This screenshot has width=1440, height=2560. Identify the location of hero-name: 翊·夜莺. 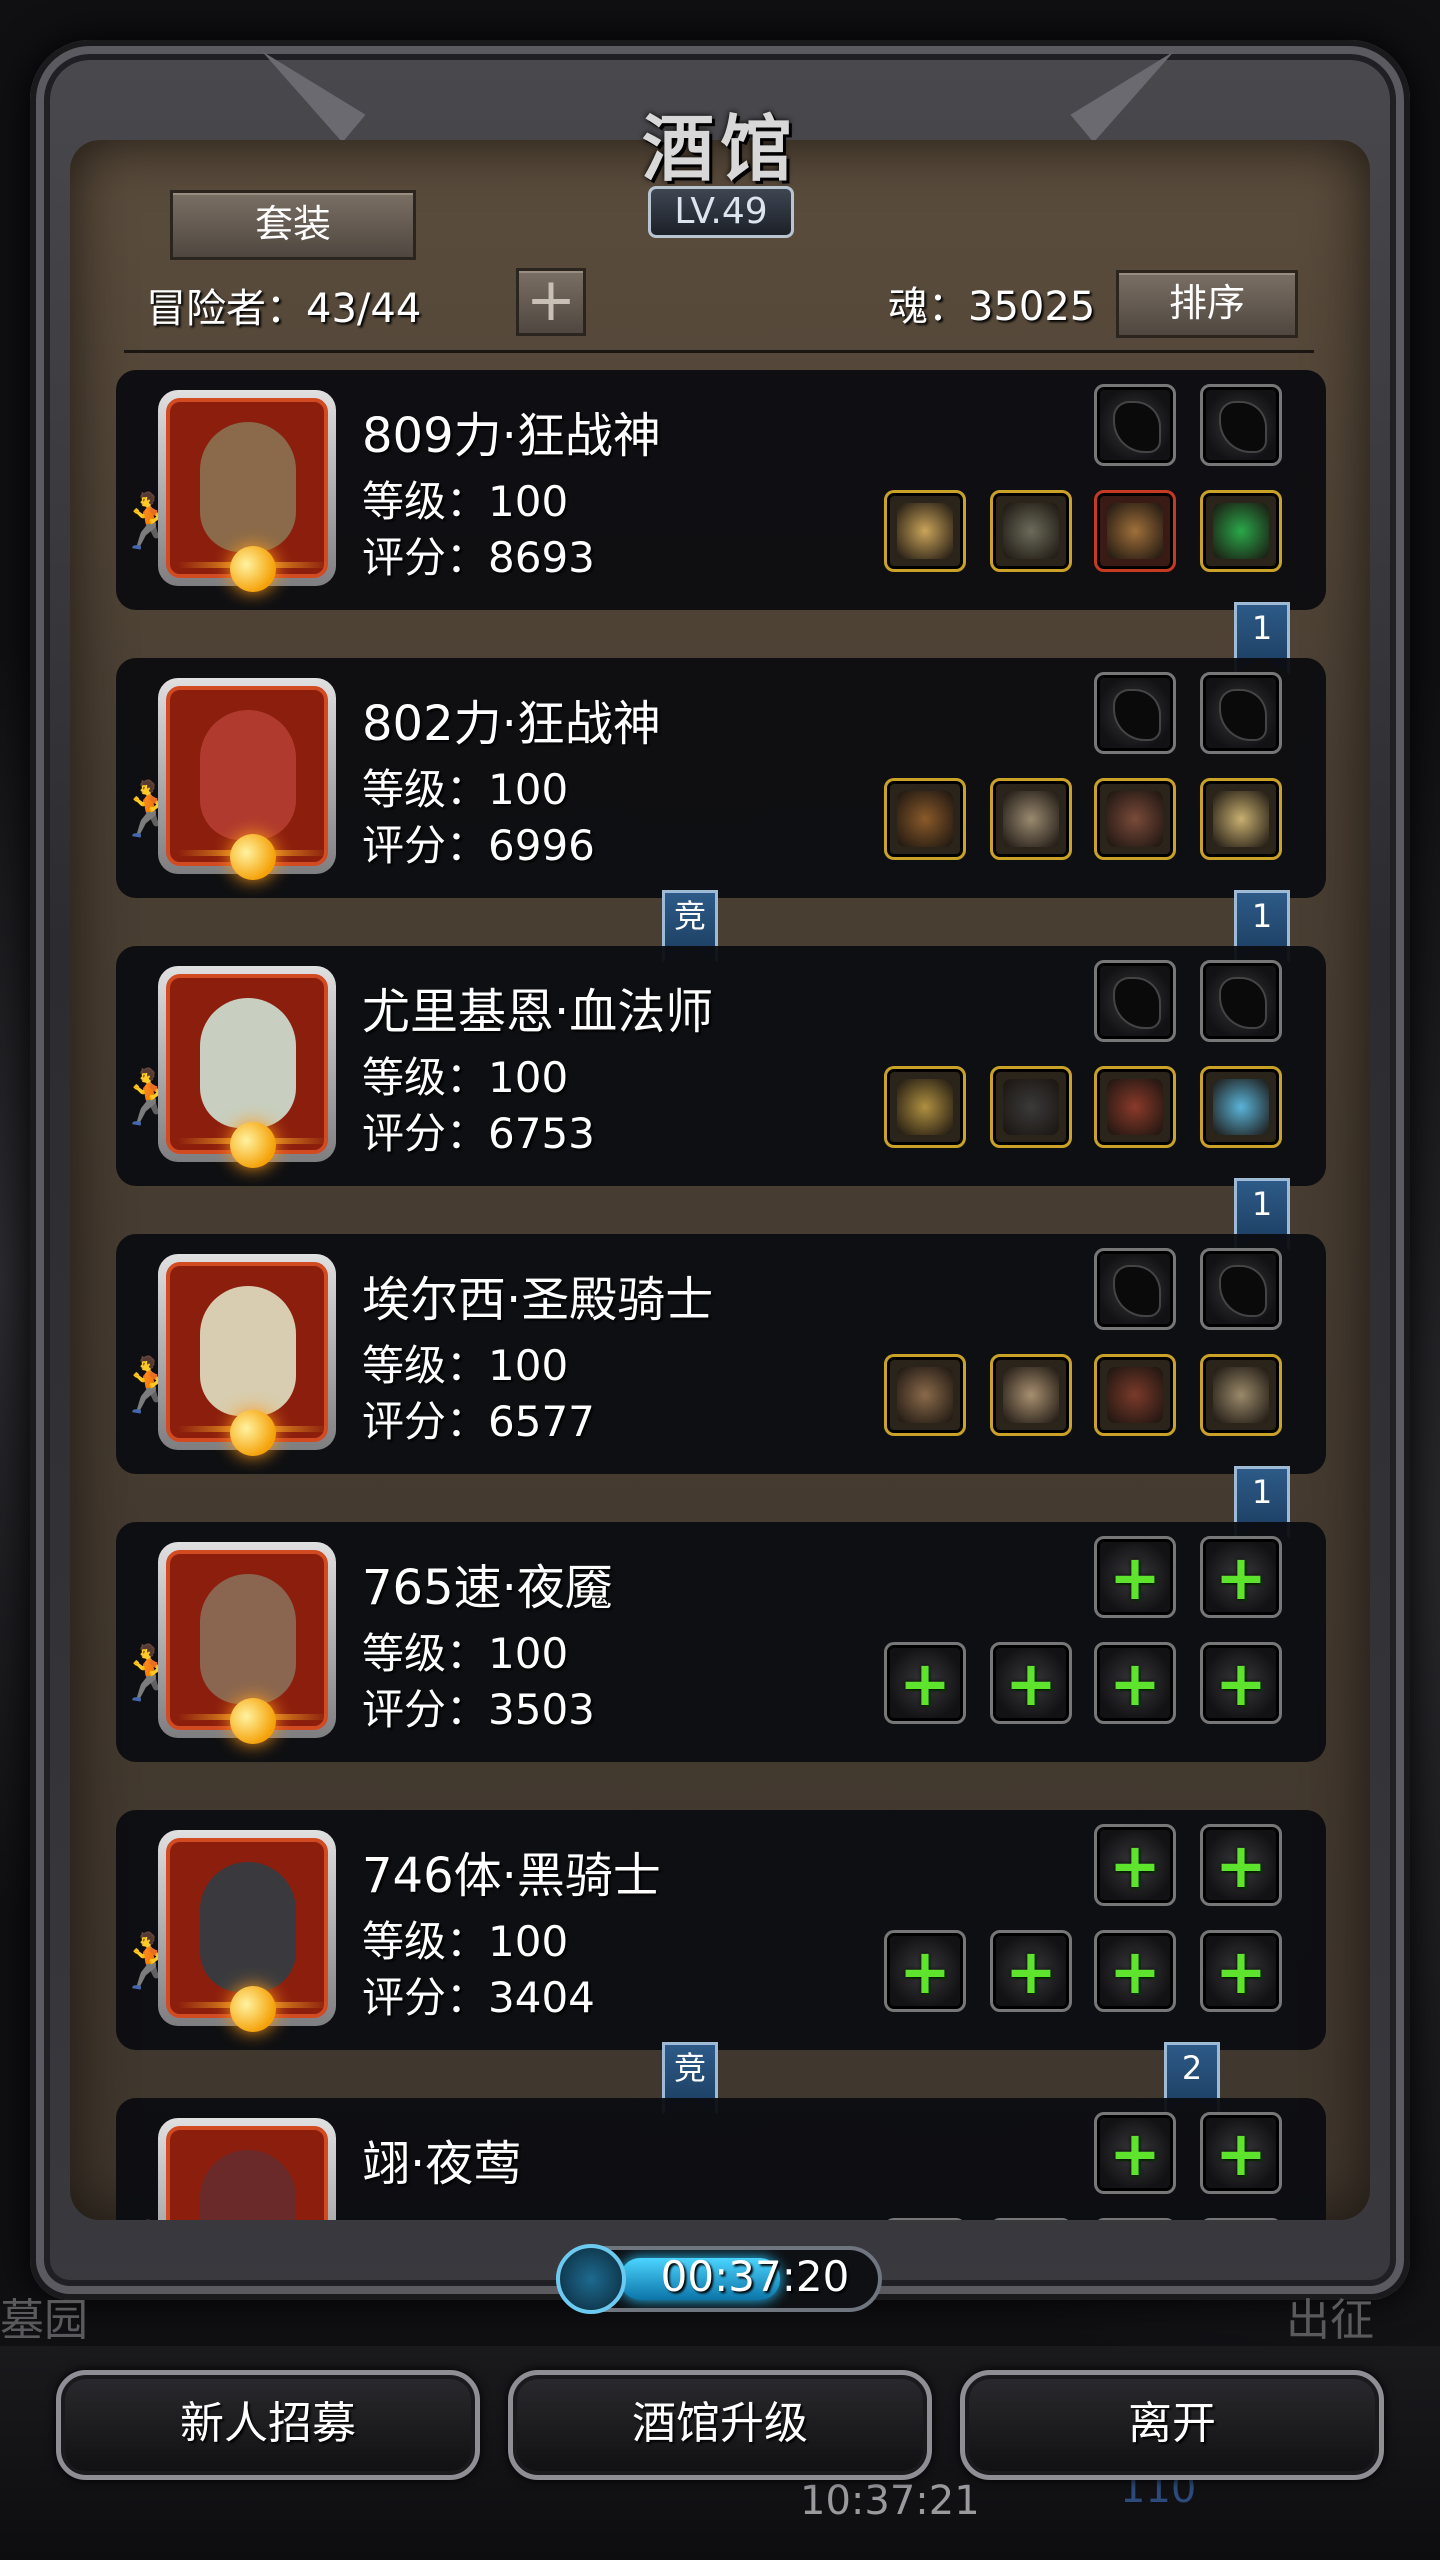
(442, 2164).